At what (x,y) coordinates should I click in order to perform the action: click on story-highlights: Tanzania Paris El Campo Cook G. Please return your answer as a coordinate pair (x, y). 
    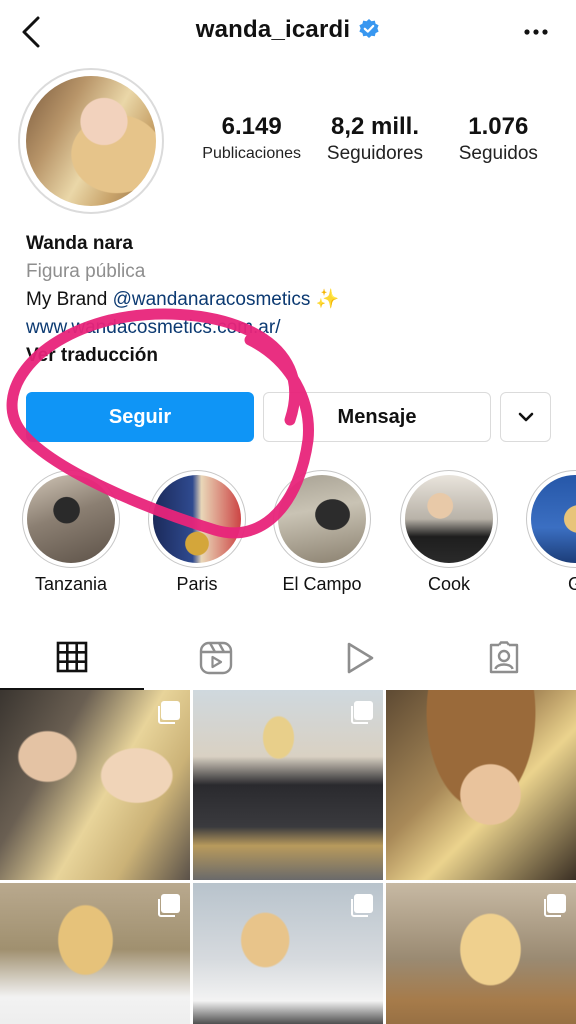
    Looking at the image, I should click on (288, 535).